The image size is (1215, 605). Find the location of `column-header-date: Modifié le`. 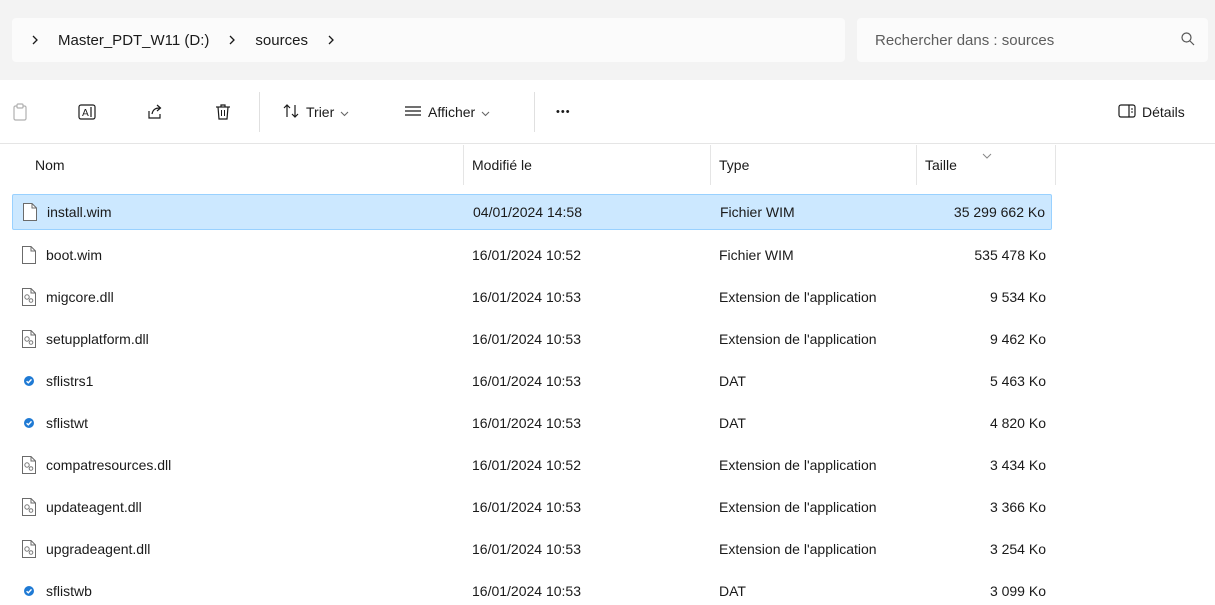

column-header-date: Modifié le is located at coordinates (587, 165).